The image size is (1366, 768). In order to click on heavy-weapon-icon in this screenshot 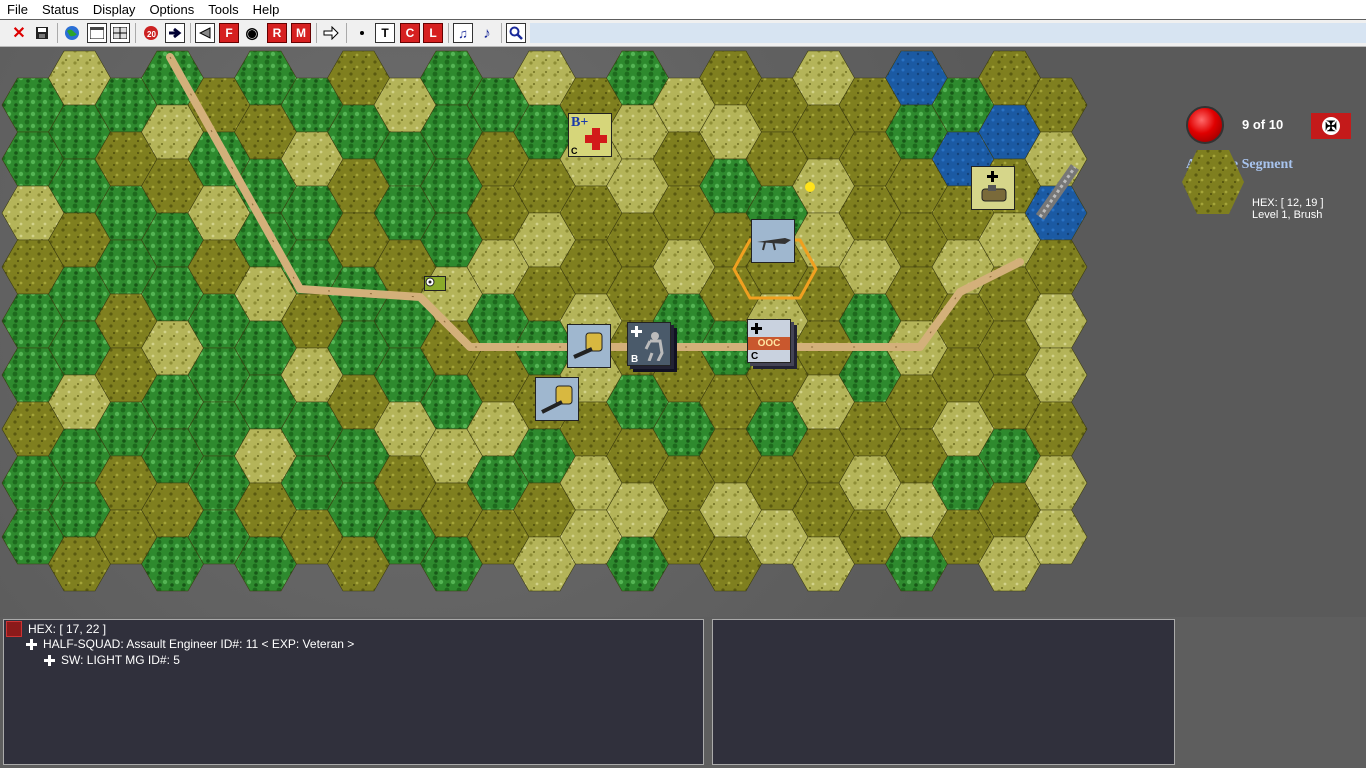, I will do `click(557, 399)`.